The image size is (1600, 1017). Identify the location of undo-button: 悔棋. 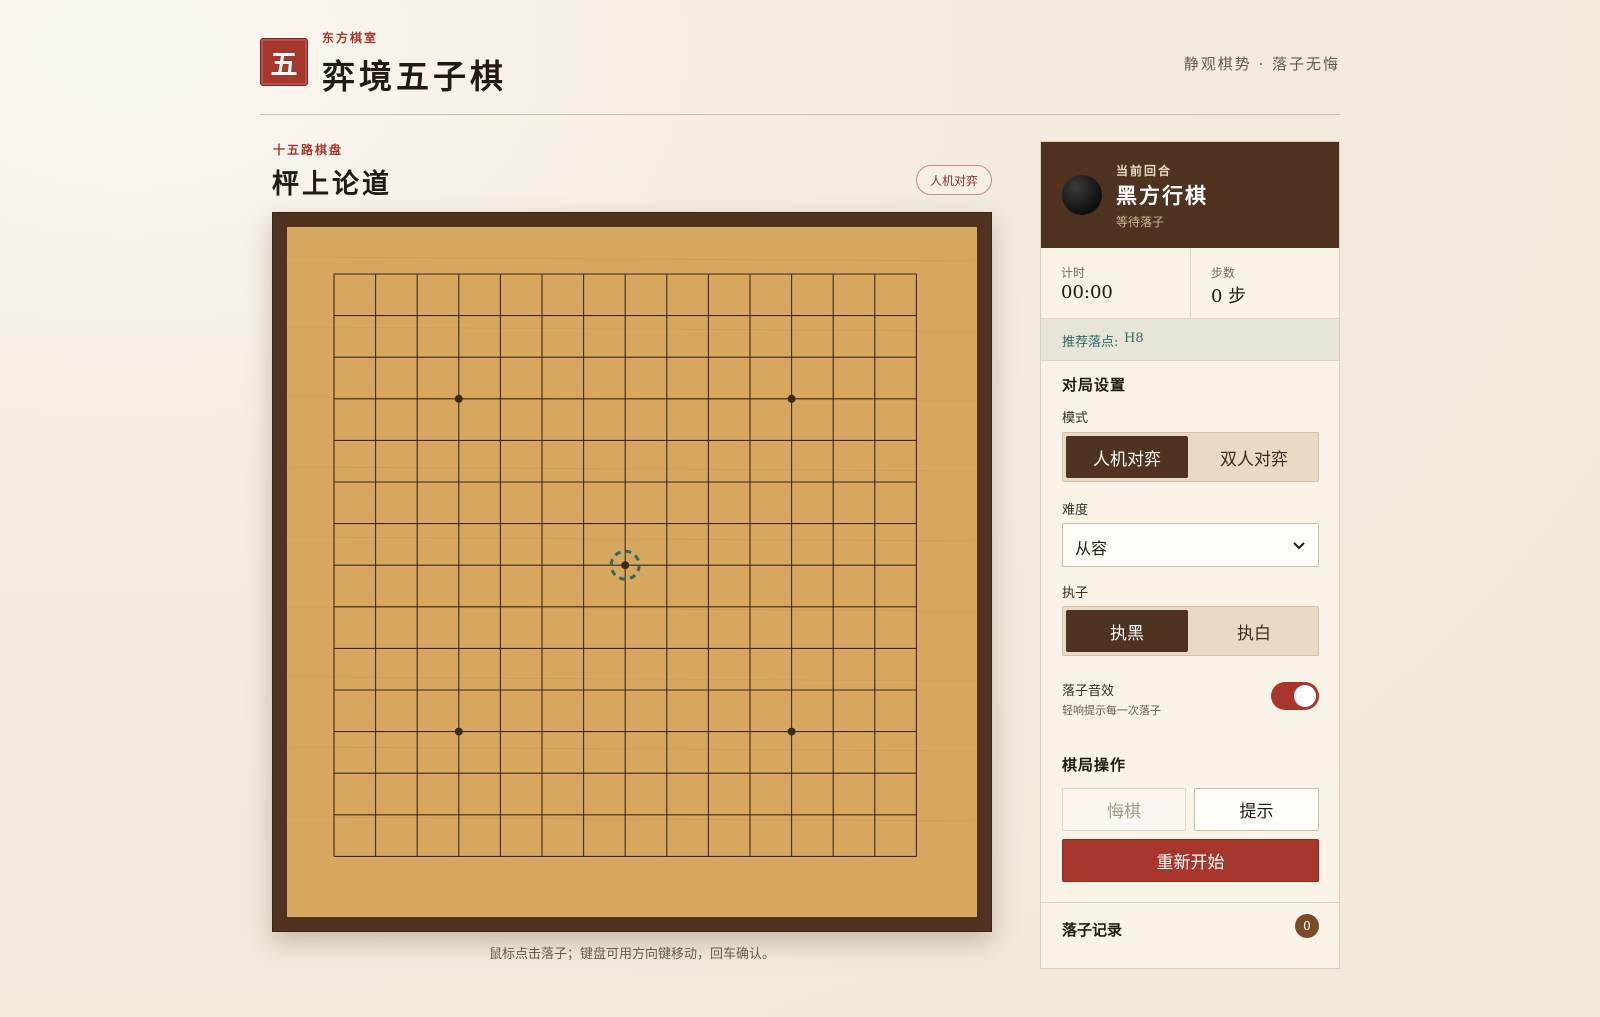
(1124, 809).